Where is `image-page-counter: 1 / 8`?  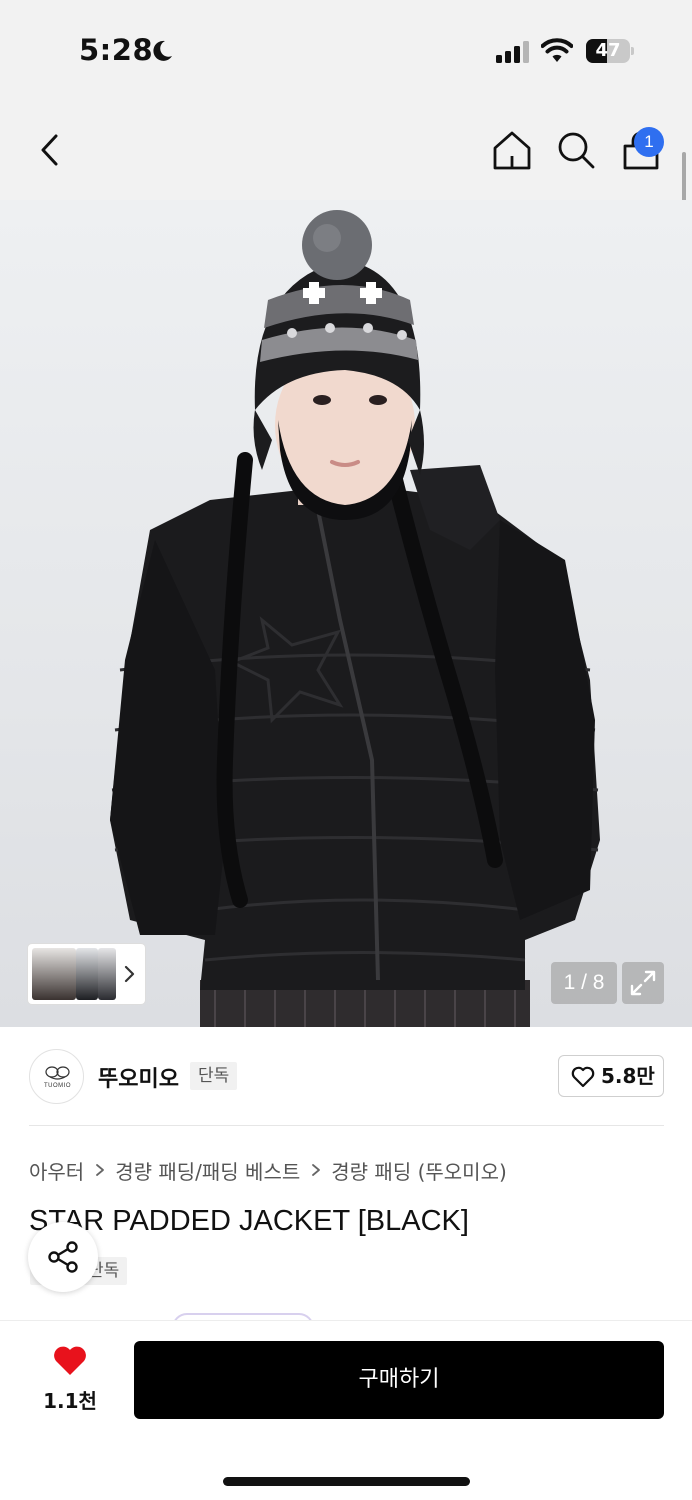
image-page-counter: 1 / 8 is located at coordinates (584, 983).